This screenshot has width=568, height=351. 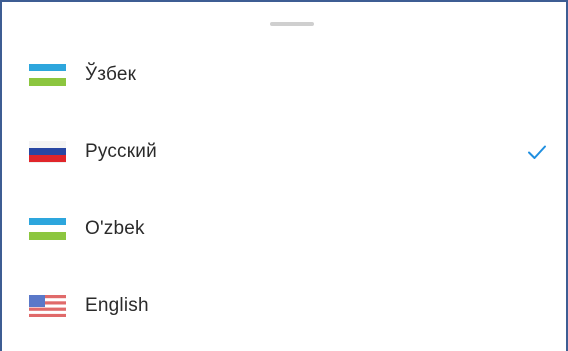 What do you see at coordinates (117, 305) in the screenshot?
I see `language-label: English` at bounding box center [117, 305].